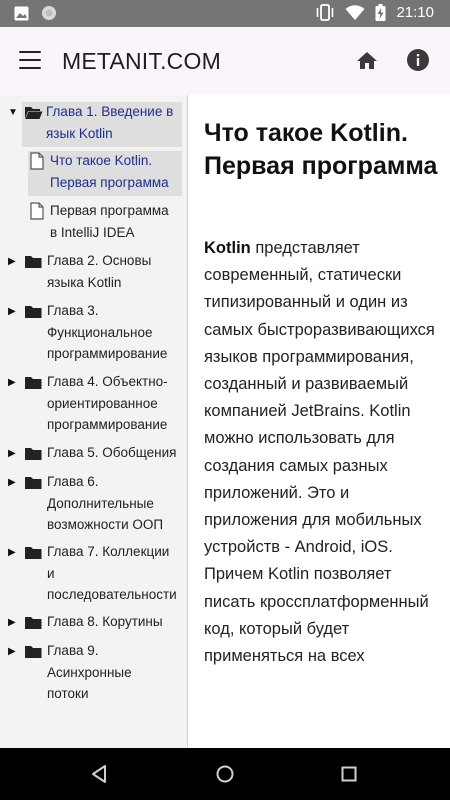  I want to click on article-title: Что такое Kotlin. Первая программа, so click(321, 149).